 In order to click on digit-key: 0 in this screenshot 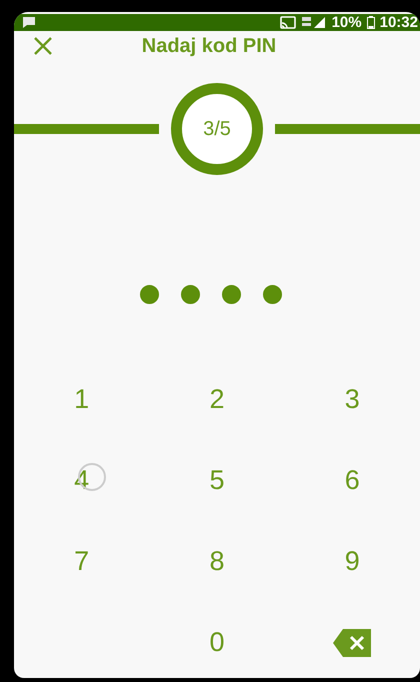, I will do `click(217, 640)`.